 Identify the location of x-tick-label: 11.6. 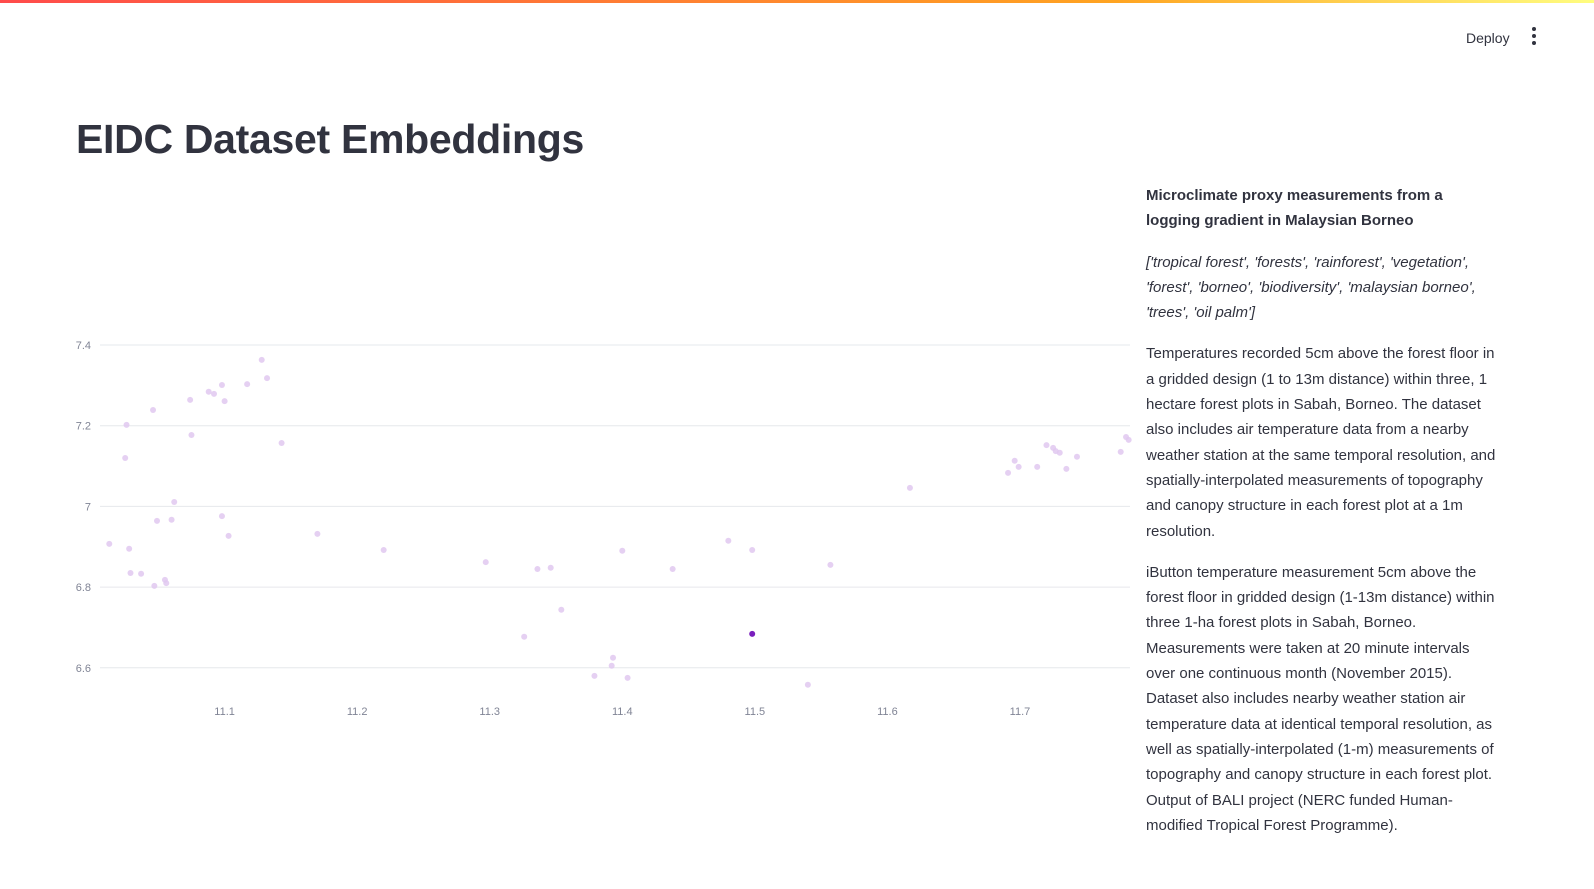
(887, 712).